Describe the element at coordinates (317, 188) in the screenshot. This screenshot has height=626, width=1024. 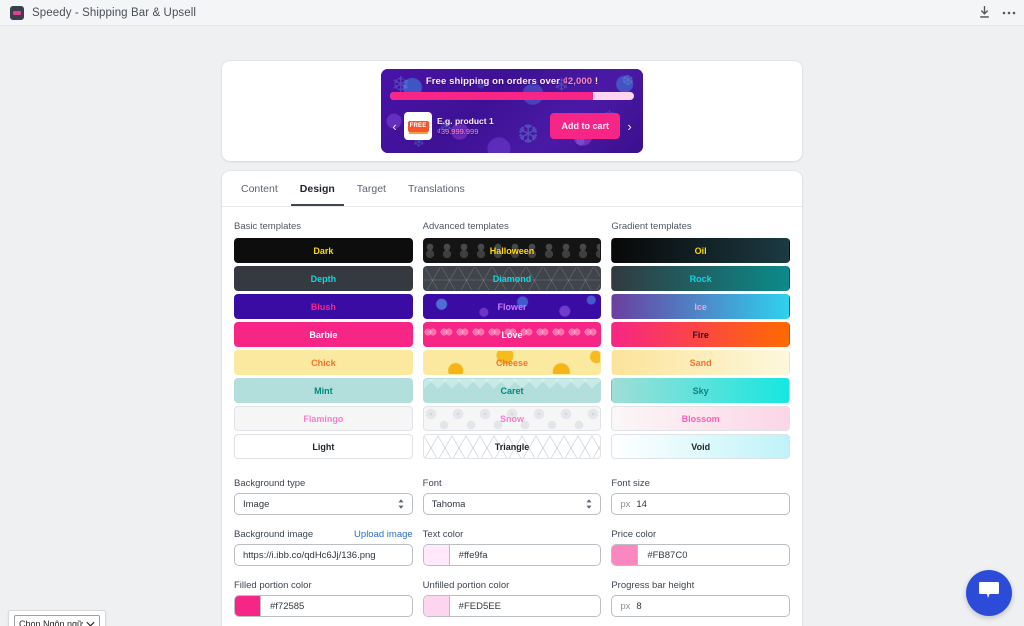
I see `tab-design: Design` at that location.